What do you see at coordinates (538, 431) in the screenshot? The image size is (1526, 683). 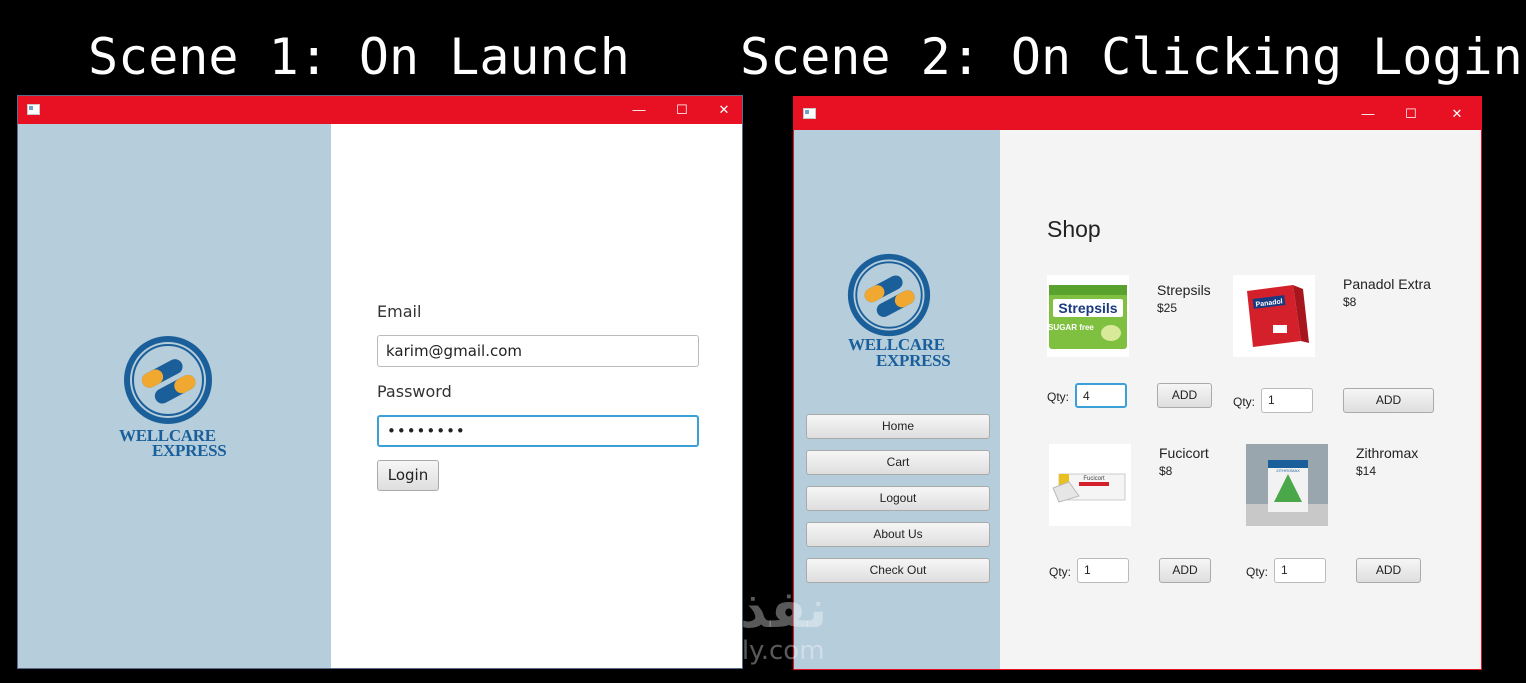 I see `password-field: ••••••••` at bounding box center [538, 431].